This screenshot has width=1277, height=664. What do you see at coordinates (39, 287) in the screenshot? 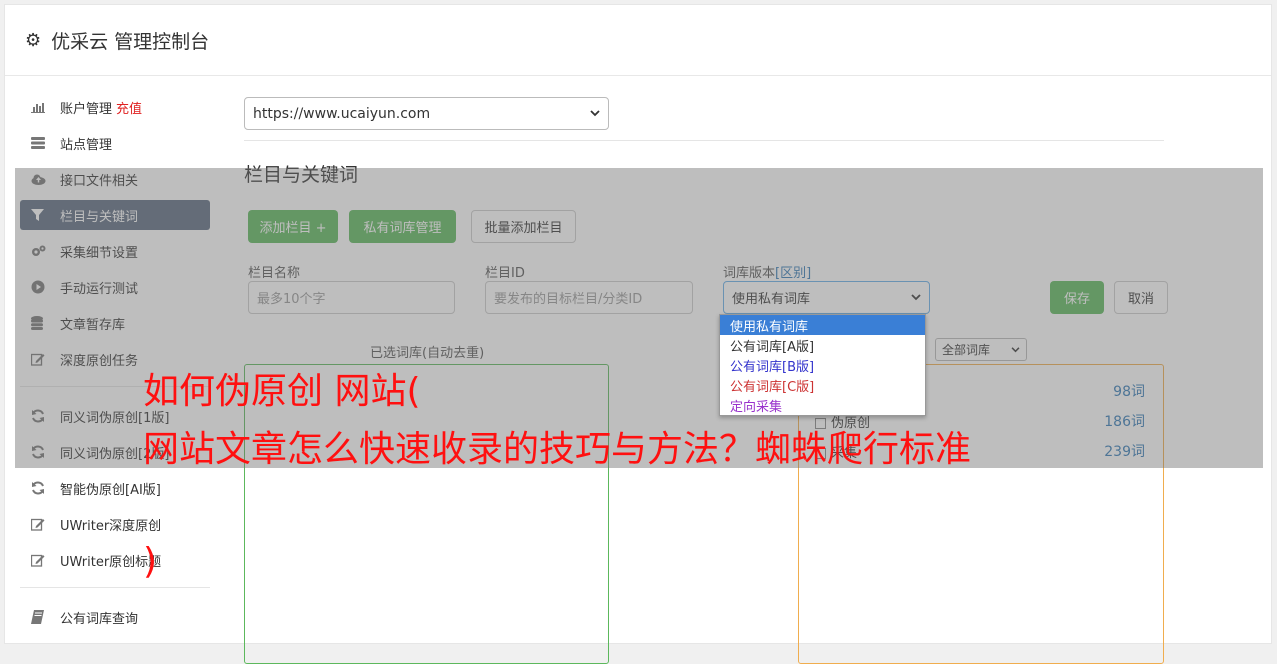
I see `play-circle-icon` at bounding box center [39, 287].